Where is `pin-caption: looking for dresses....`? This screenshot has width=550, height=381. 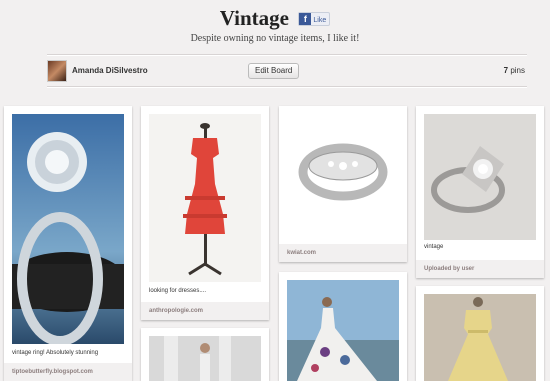
pin-caption: looking for dresses.... is located at coordinates (178, 291).